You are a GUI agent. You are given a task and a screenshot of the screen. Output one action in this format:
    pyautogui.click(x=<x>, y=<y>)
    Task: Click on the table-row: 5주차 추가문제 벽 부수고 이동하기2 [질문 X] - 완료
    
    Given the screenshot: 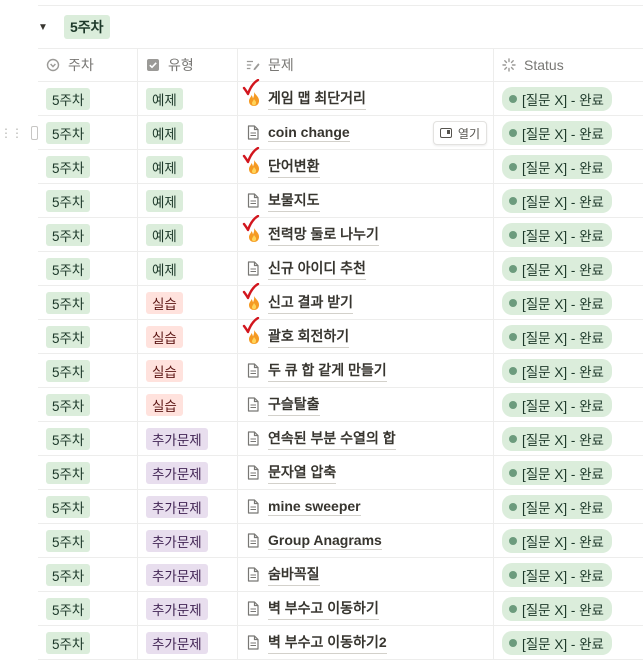 What is the action you would take?
    pyautogui.click(x=340, y=643)
    